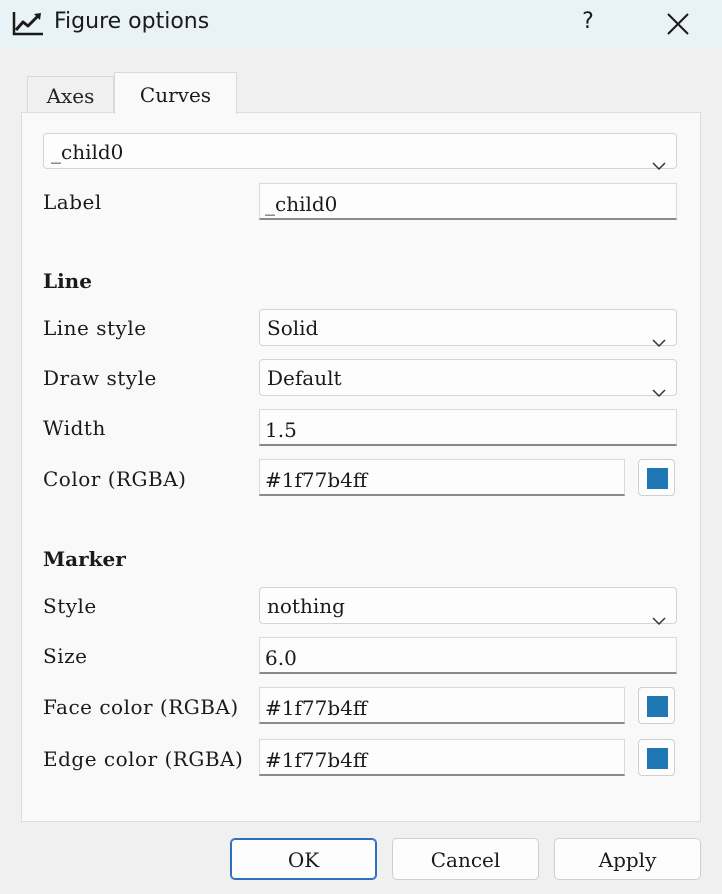  I want to click on tab-axes: Axes, so click(70, 94).